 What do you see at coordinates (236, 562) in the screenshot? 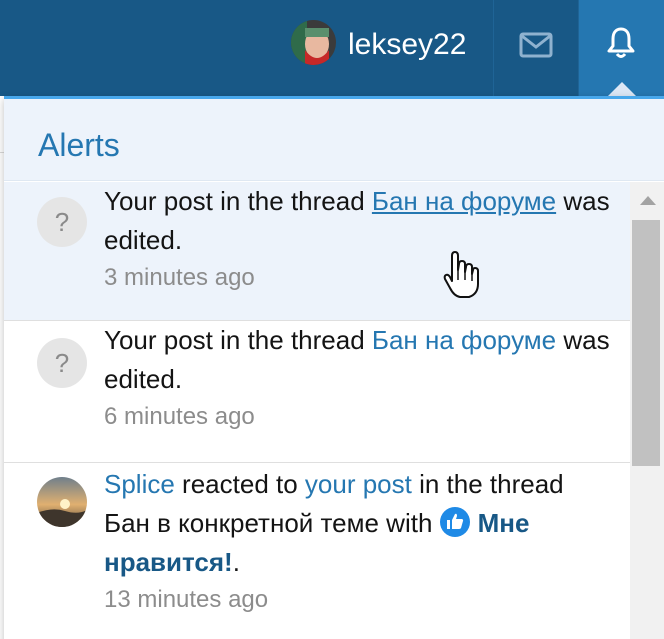
I see `alert-end: .` at bounding box center [236, 562].